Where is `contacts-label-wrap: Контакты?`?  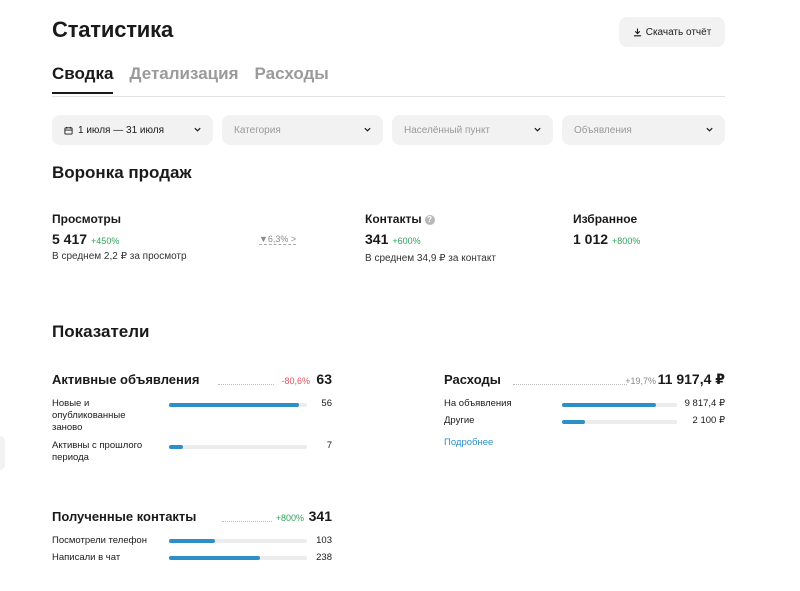
contacts-label-wrap: Контакты? is located at coordinates (400, 219).